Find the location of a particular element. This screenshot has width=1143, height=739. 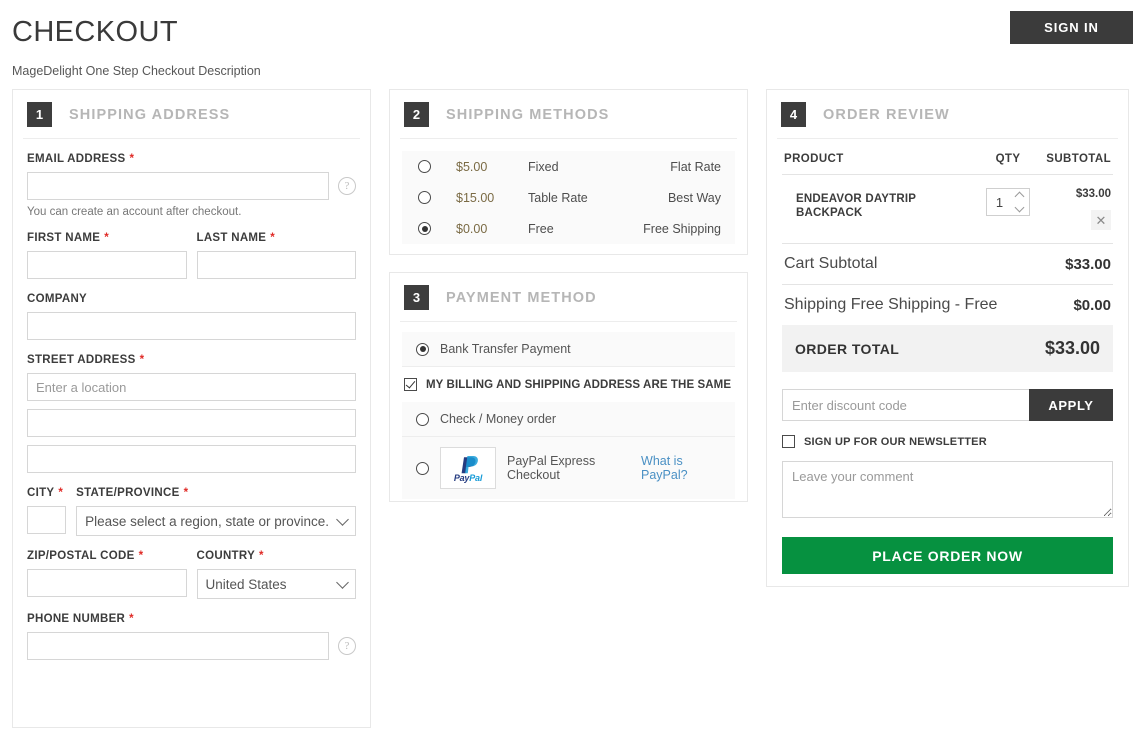

discount-code-input is located at coordinates (905, 405).